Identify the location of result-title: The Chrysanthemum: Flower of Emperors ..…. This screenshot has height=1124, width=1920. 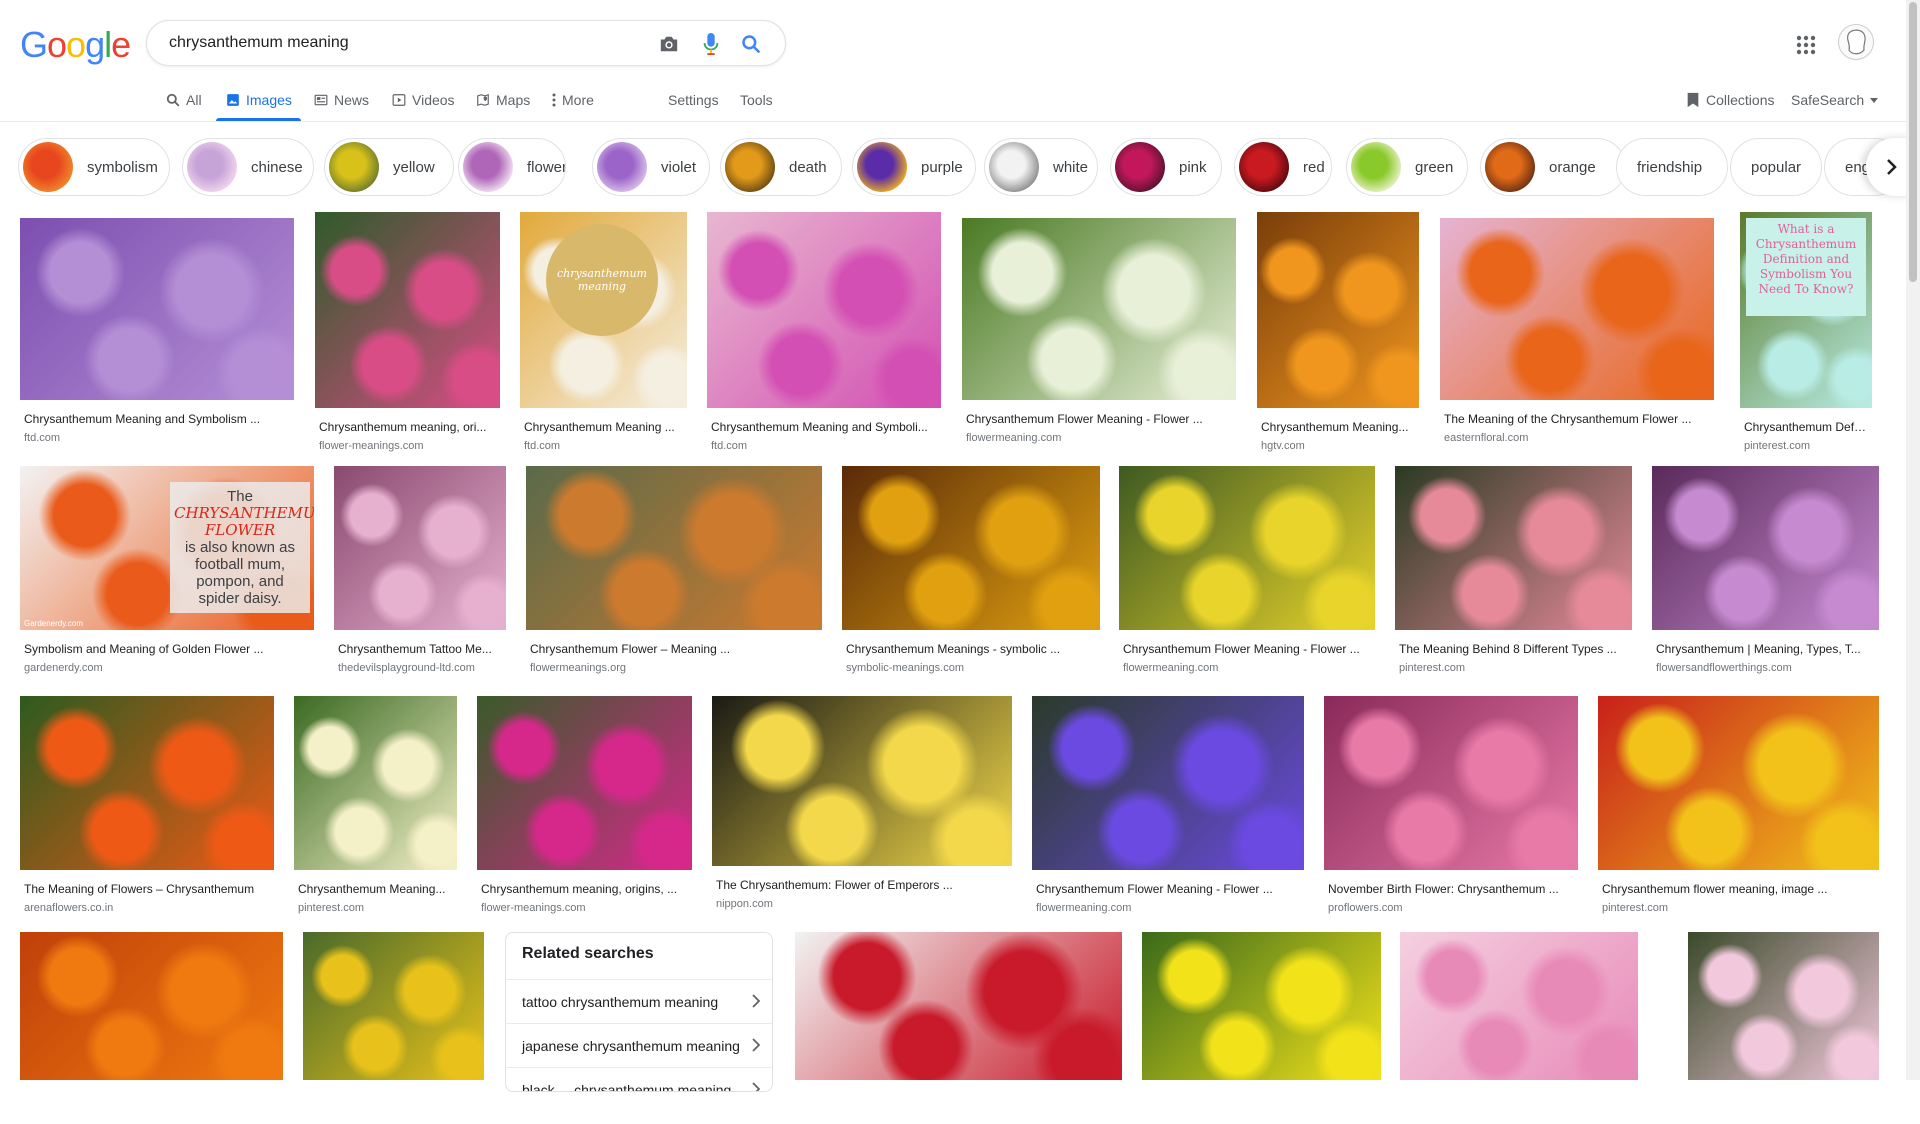
(862, 885).